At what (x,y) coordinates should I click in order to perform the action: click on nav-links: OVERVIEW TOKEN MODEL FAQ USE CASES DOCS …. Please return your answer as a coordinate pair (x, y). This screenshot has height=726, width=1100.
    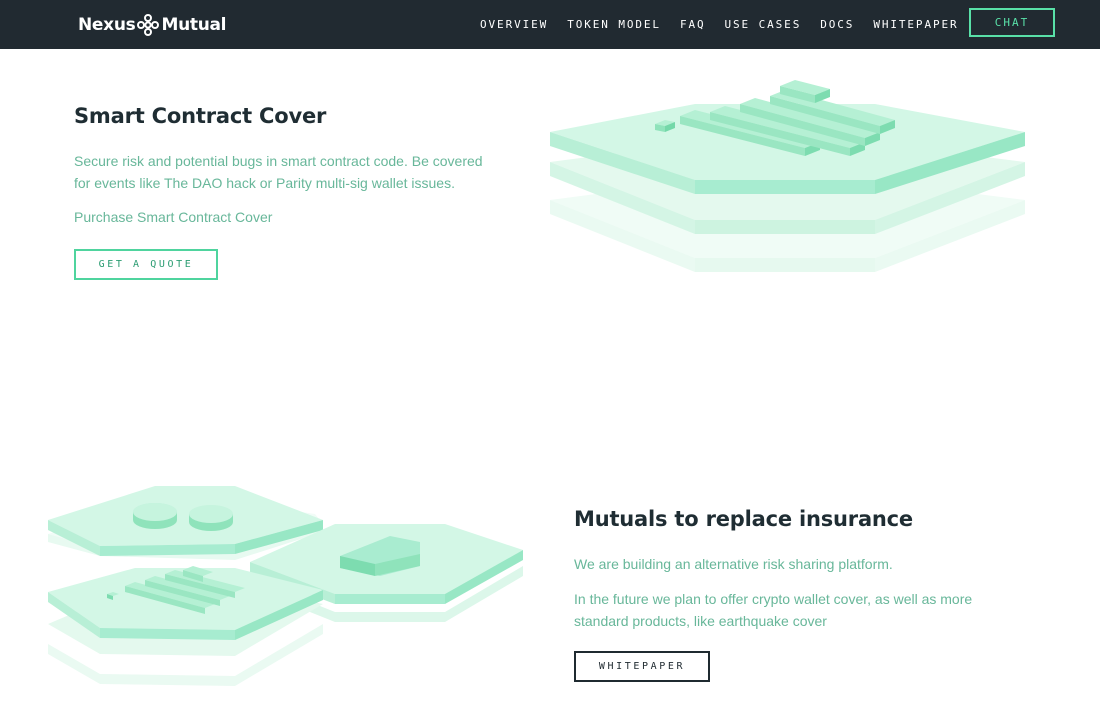
    Looking at the image, I should click on (729, 24).